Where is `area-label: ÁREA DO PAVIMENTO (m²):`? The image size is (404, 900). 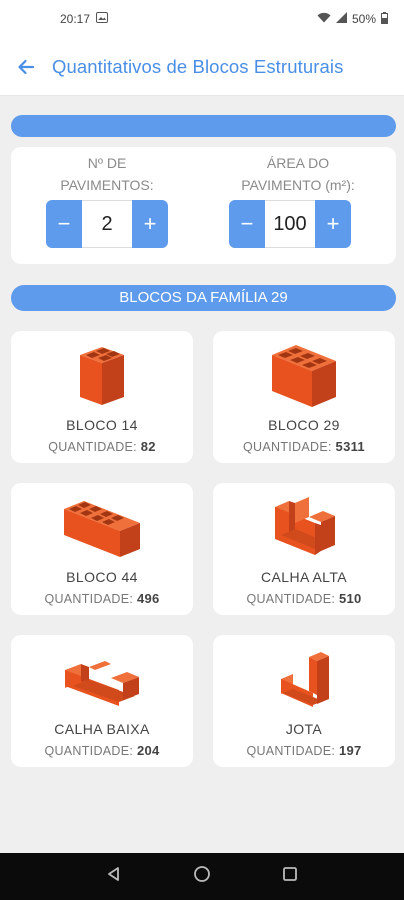 area-label: ÁREA DO PAVIMENTO (m²): is located at coordinates (298, 176).